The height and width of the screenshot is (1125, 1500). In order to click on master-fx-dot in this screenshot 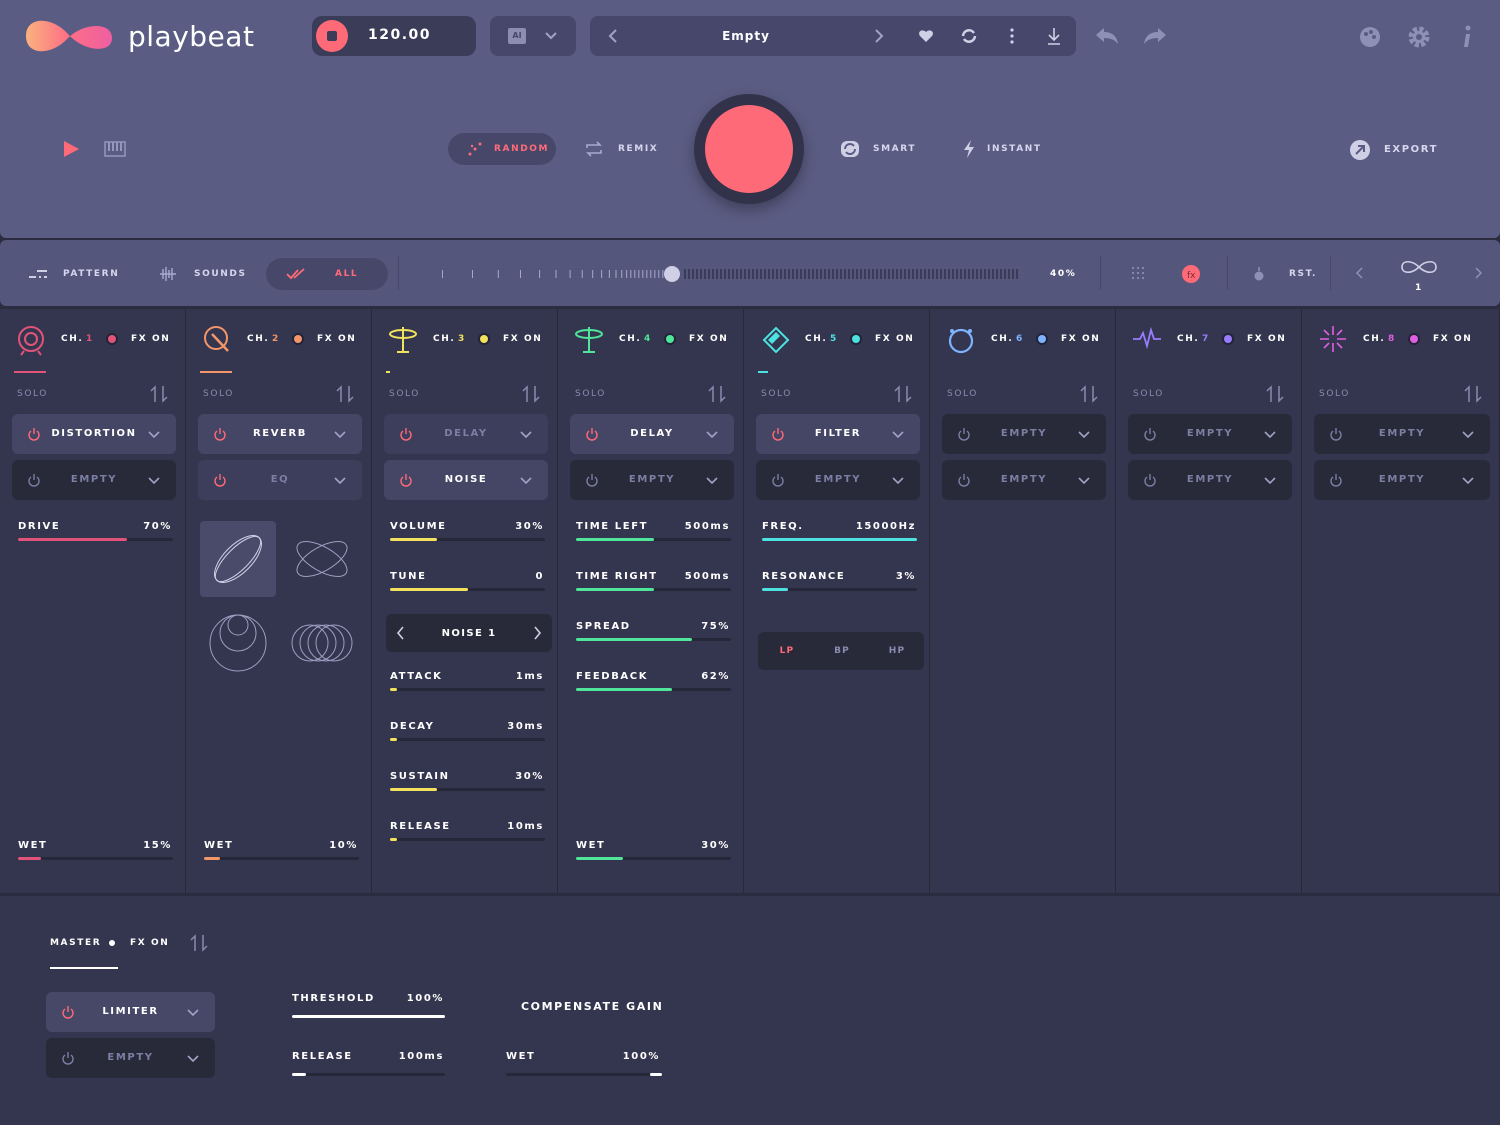, I will do `click(112, 943)`.